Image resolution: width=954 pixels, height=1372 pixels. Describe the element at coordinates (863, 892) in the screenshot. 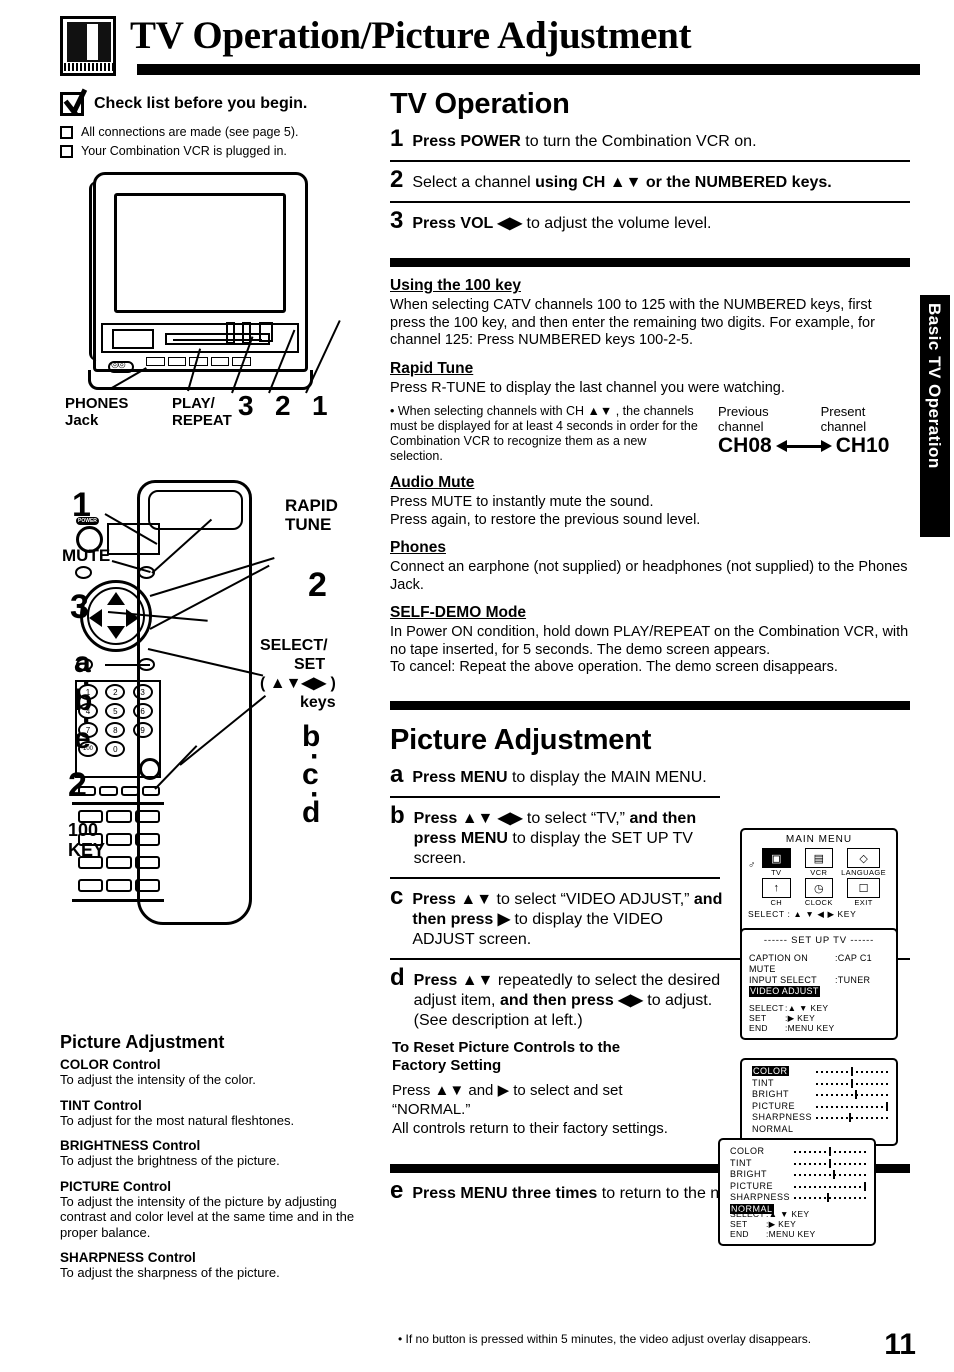

I see `menu-item-exit: ☐ EXIT` at that location.